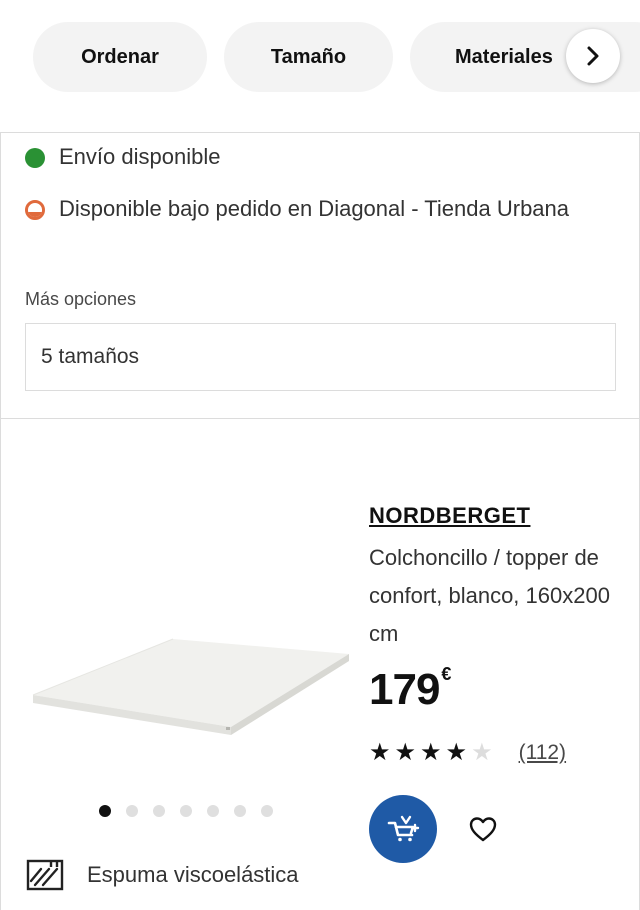  I want to click on image-carousel-indicator, so click(193, 811).